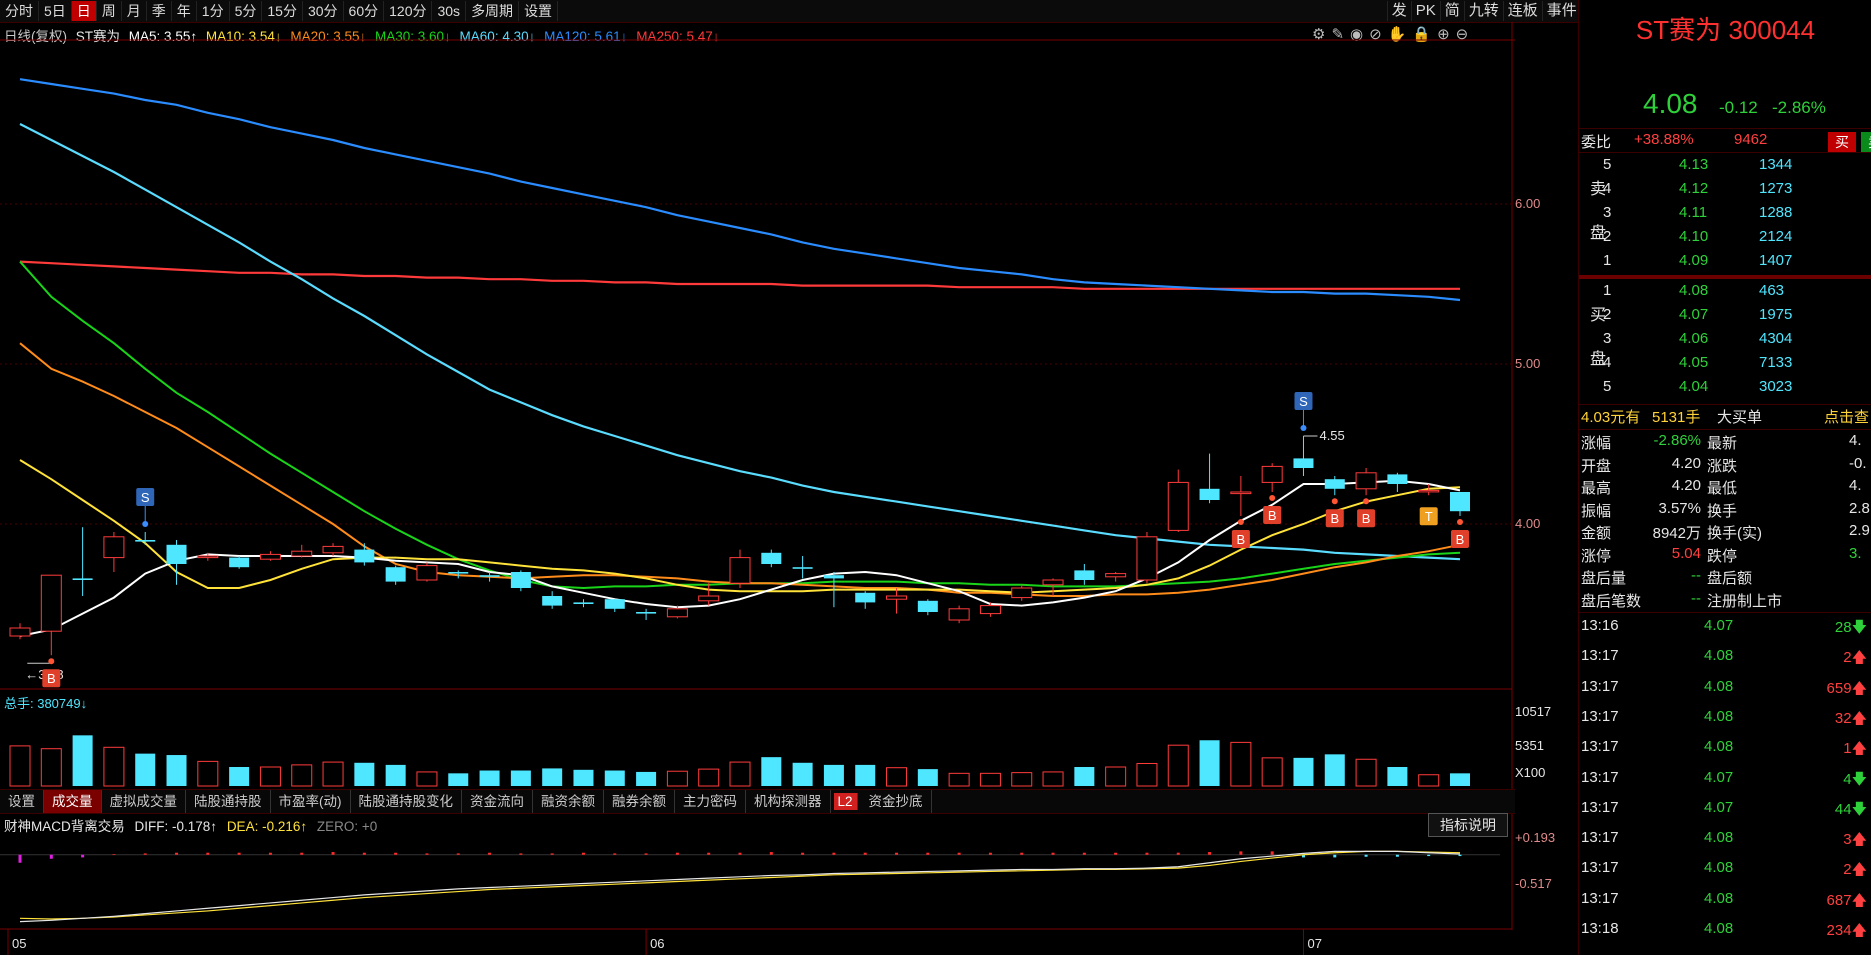  Describe the element at coordinates (1725, 578) in the screenshot. I see `stat-row: 盘后量 -- 盘后额` at that location.